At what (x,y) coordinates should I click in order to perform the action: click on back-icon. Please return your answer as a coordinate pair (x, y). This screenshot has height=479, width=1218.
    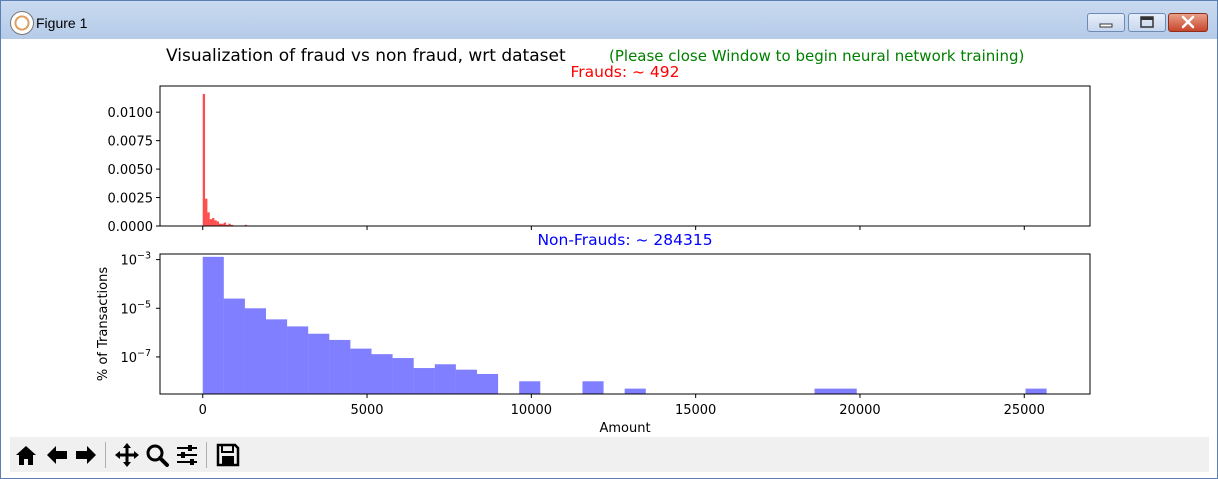
    Looking at the image, I should click on (57, 455).